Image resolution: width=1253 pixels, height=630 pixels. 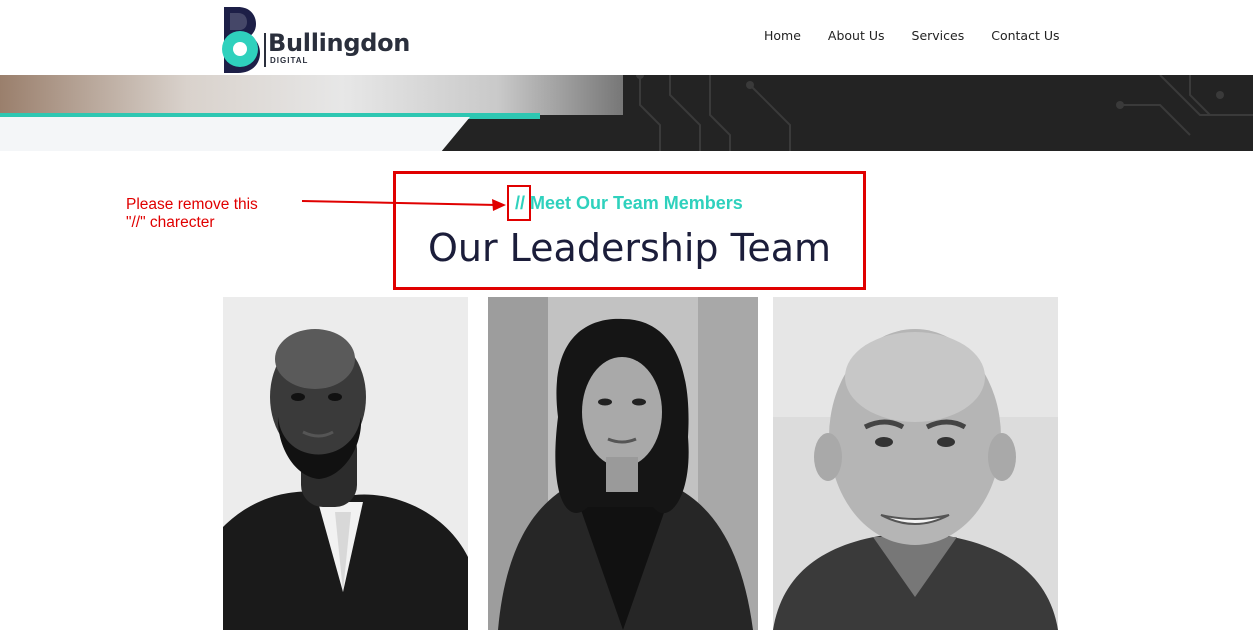 What do you see at coordinates (289, 60) in the screenshot?
I see `brand-subtitle: DIGITAL` at bounding box center [289, 60].